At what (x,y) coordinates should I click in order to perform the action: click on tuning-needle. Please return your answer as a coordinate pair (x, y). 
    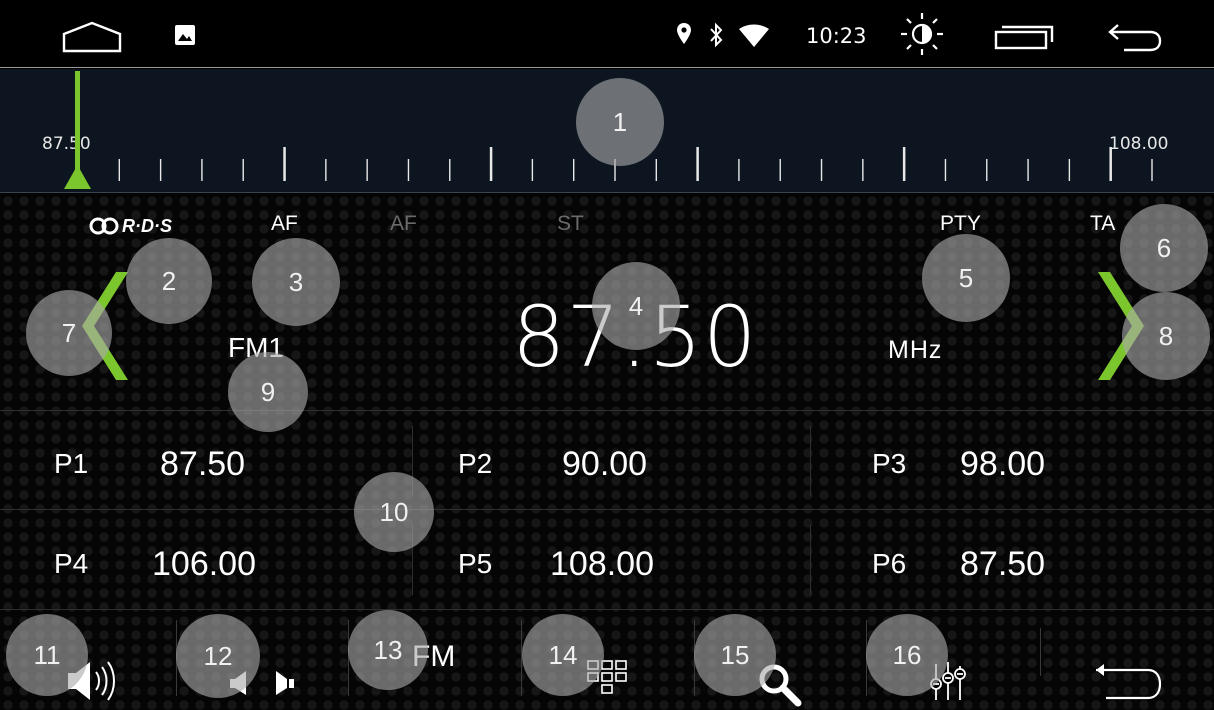
    Looking at the image, I should click on (78, 131).